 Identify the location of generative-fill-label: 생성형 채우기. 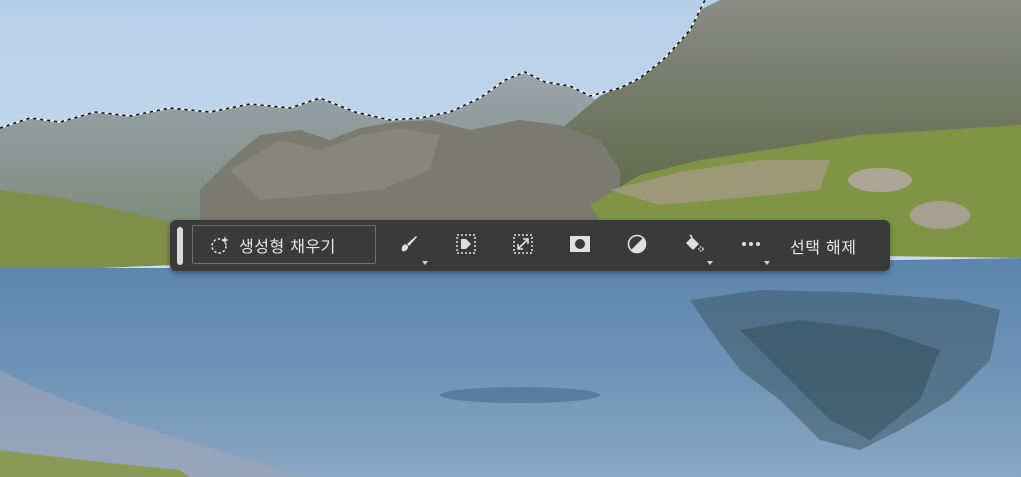
(287, 246).